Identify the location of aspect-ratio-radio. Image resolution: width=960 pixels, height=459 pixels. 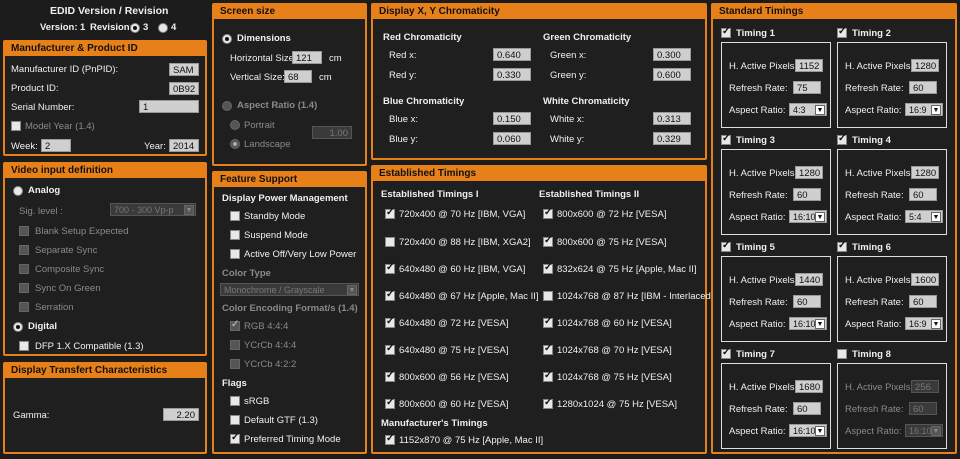
(227, 106).